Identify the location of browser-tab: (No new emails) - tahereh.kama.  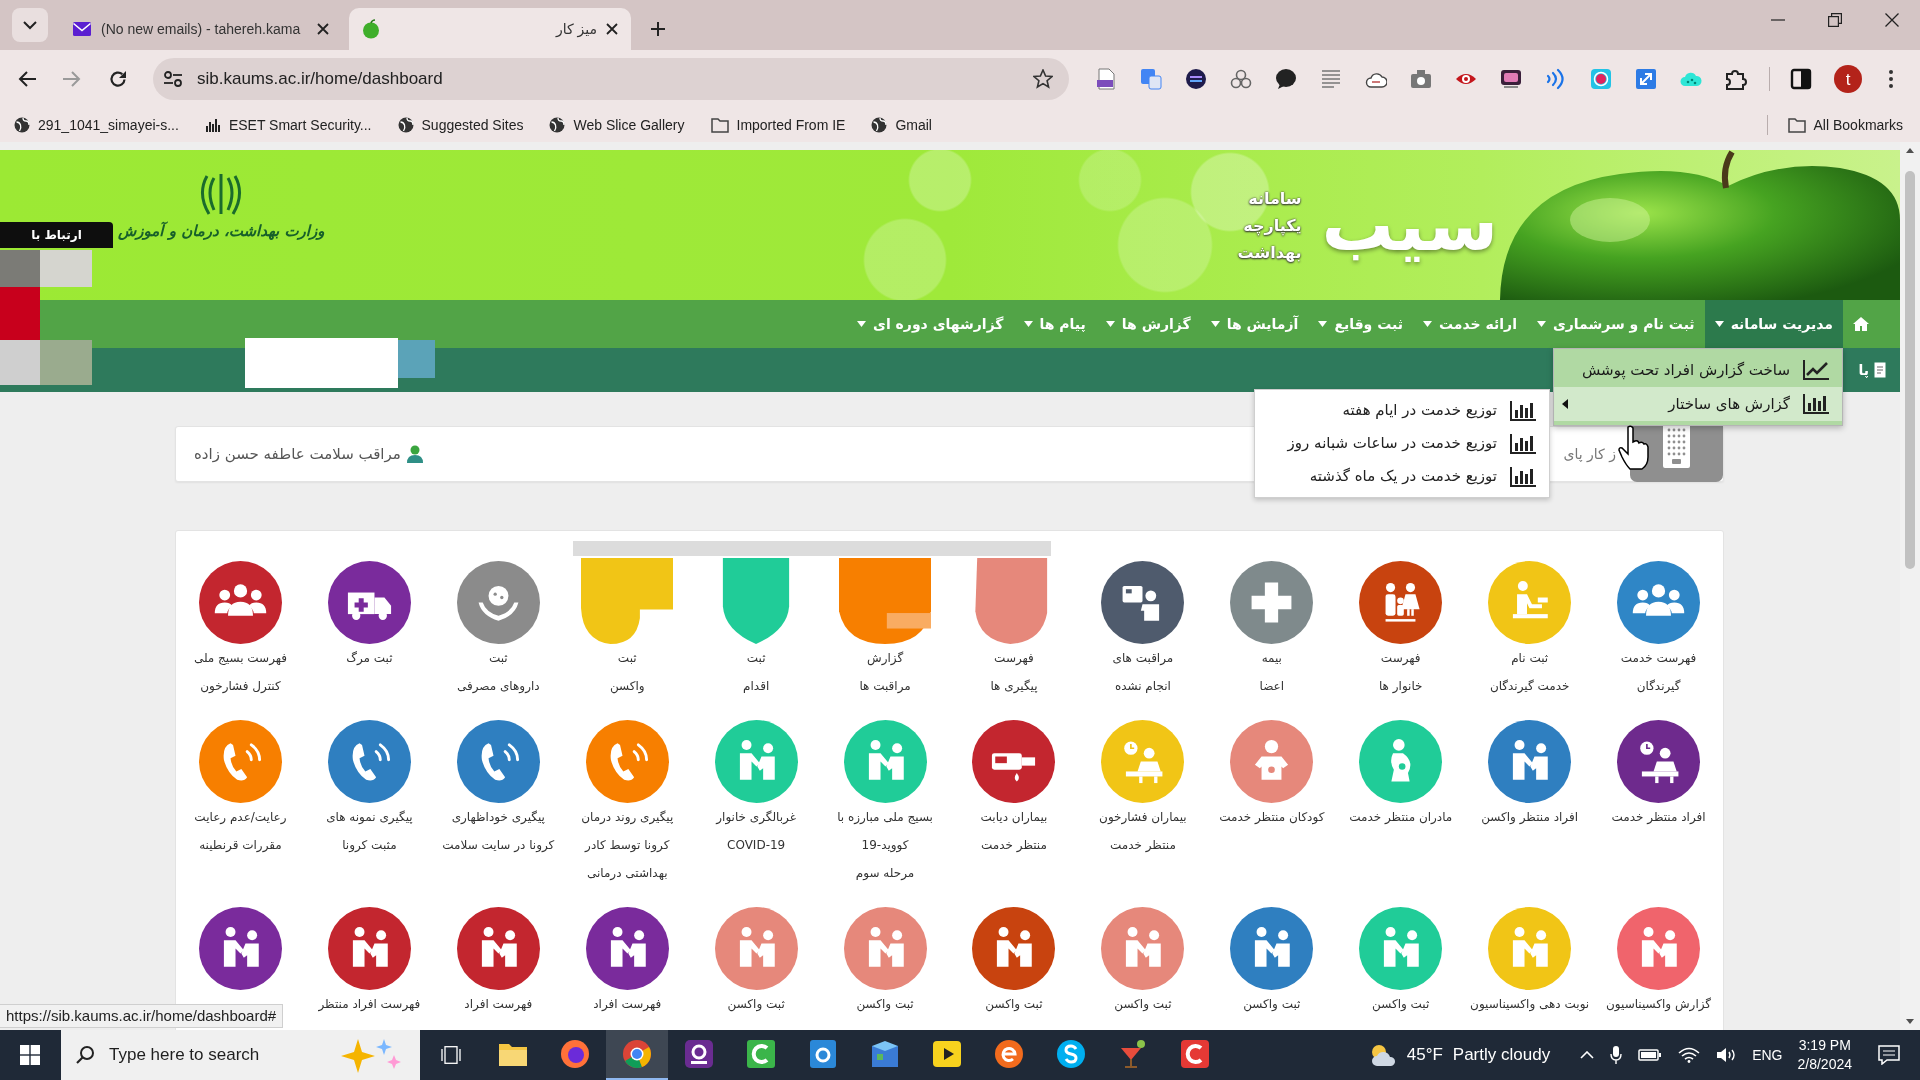
(201, 29).